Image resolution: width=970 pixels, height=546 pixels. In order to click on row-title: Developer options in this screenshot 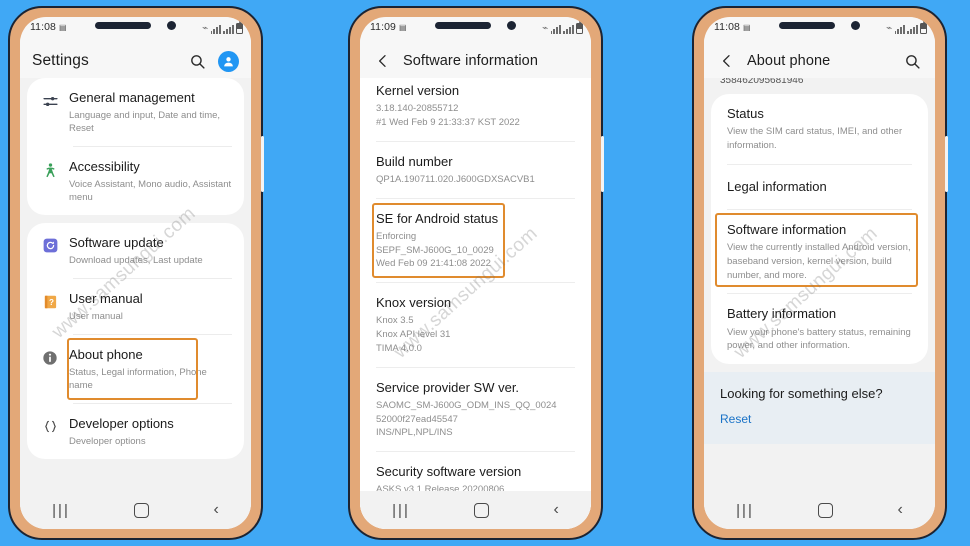, I will do `click(121, 424)`.